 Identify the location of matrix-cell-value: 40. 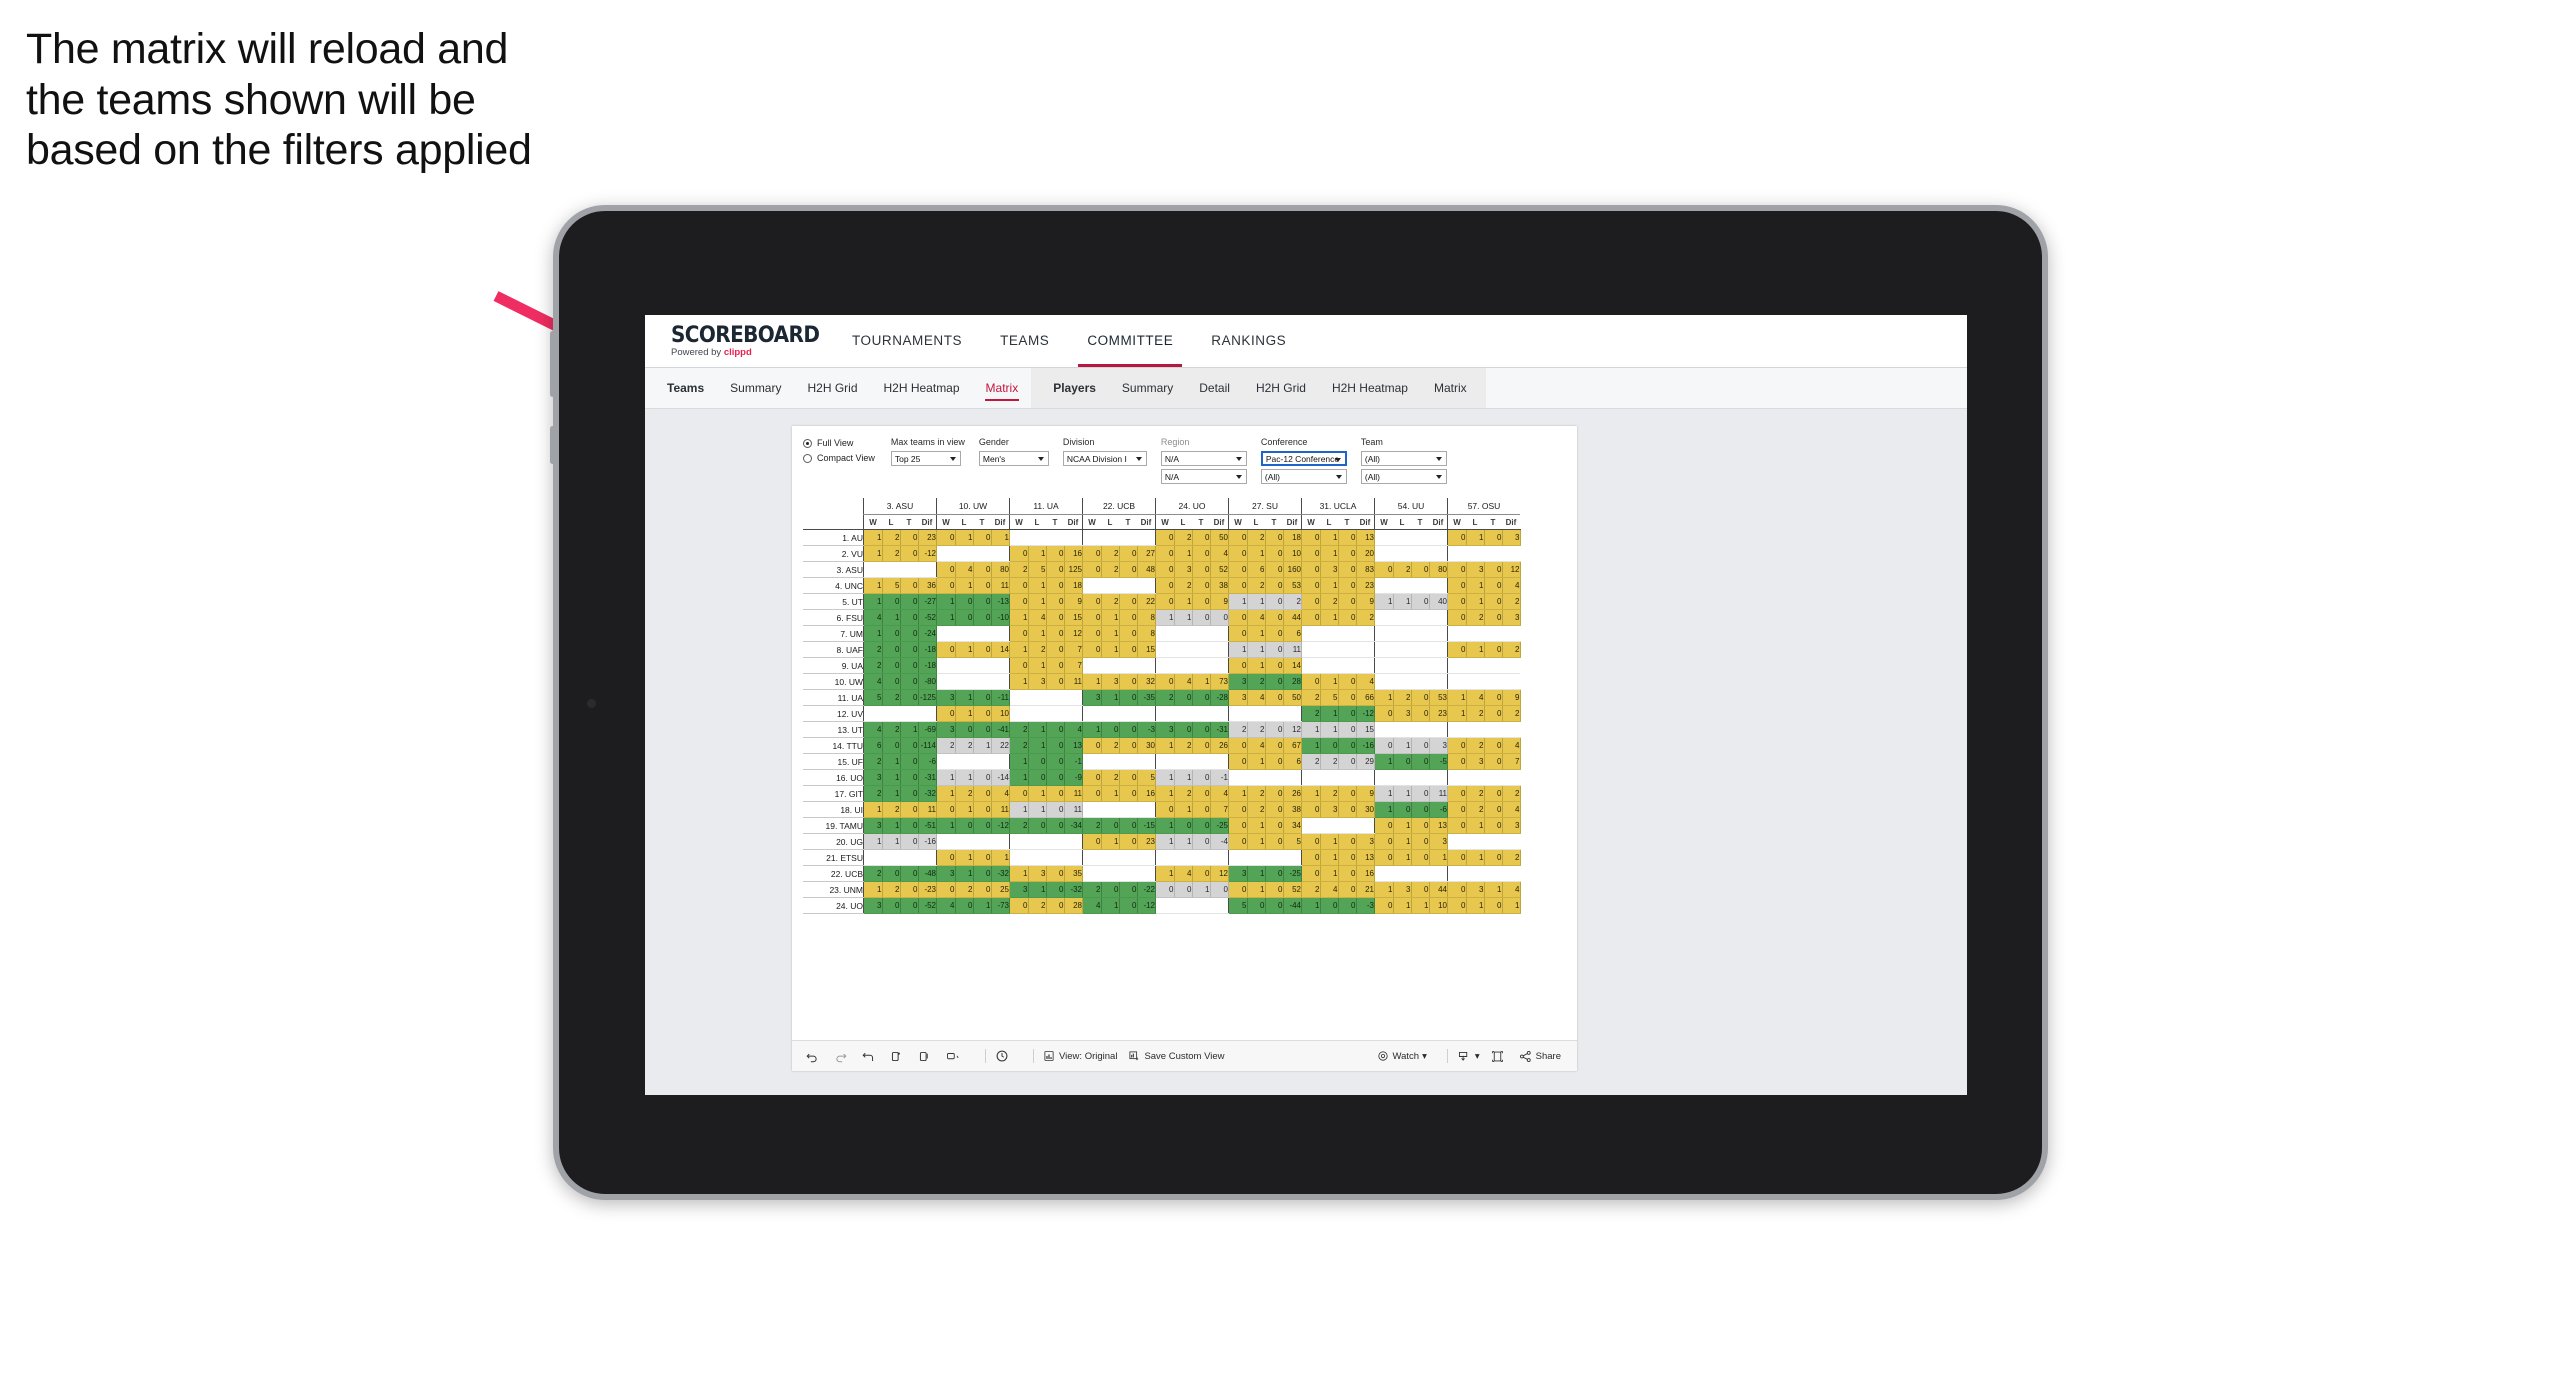
(1438, 601).